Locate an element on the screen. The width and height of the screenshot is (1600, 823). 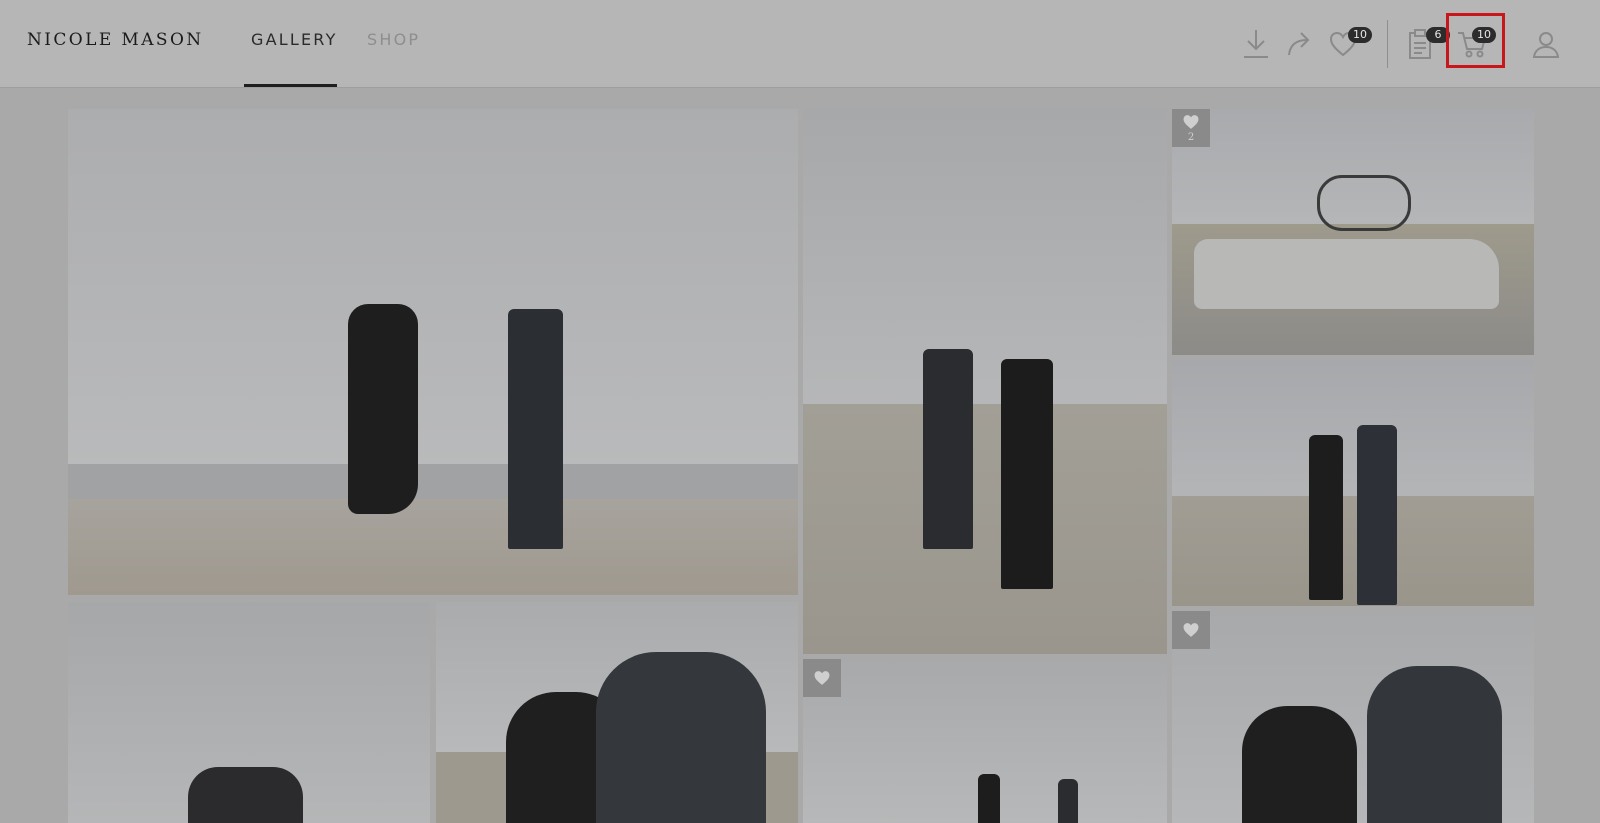
active-tab-indicator is located at coordinates (290, 85).